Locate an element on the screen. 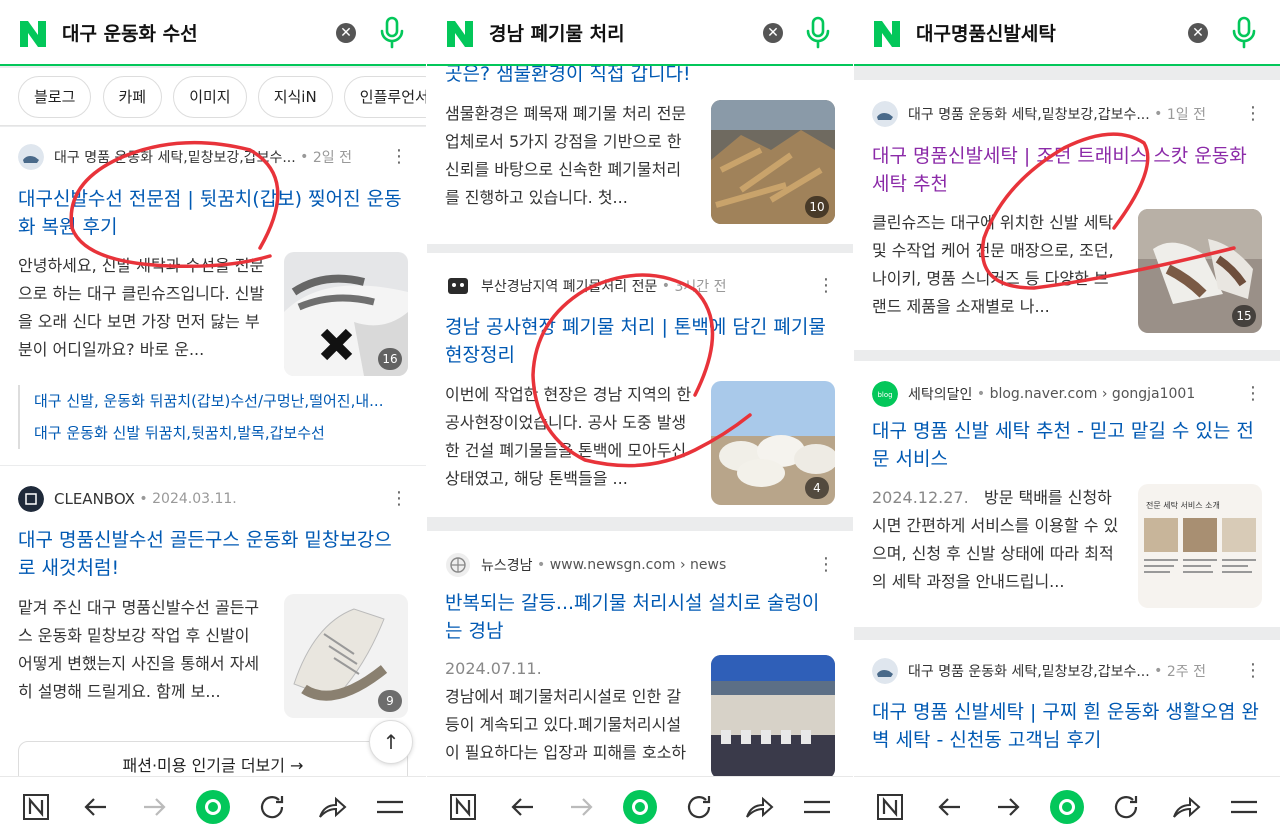 The height and width of the screenshot is (836, 1280). result-title: 대구 명품신발세탁 | 조던 트래비스 스캇 운동화 세탁 추천 is located at coordinates (1067, 170).